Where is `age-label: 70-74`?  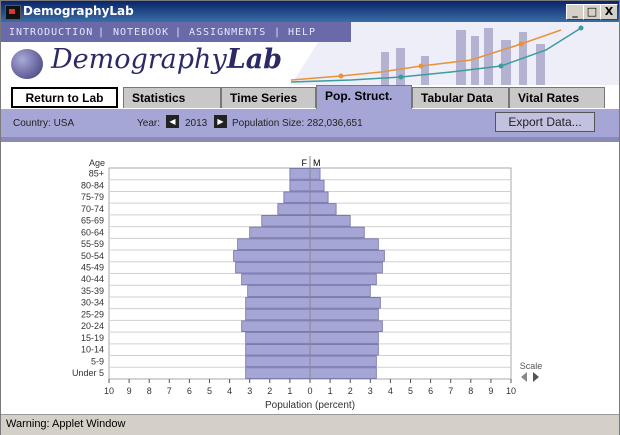 age-label: 70-74 is located at coordinates (92, 209).